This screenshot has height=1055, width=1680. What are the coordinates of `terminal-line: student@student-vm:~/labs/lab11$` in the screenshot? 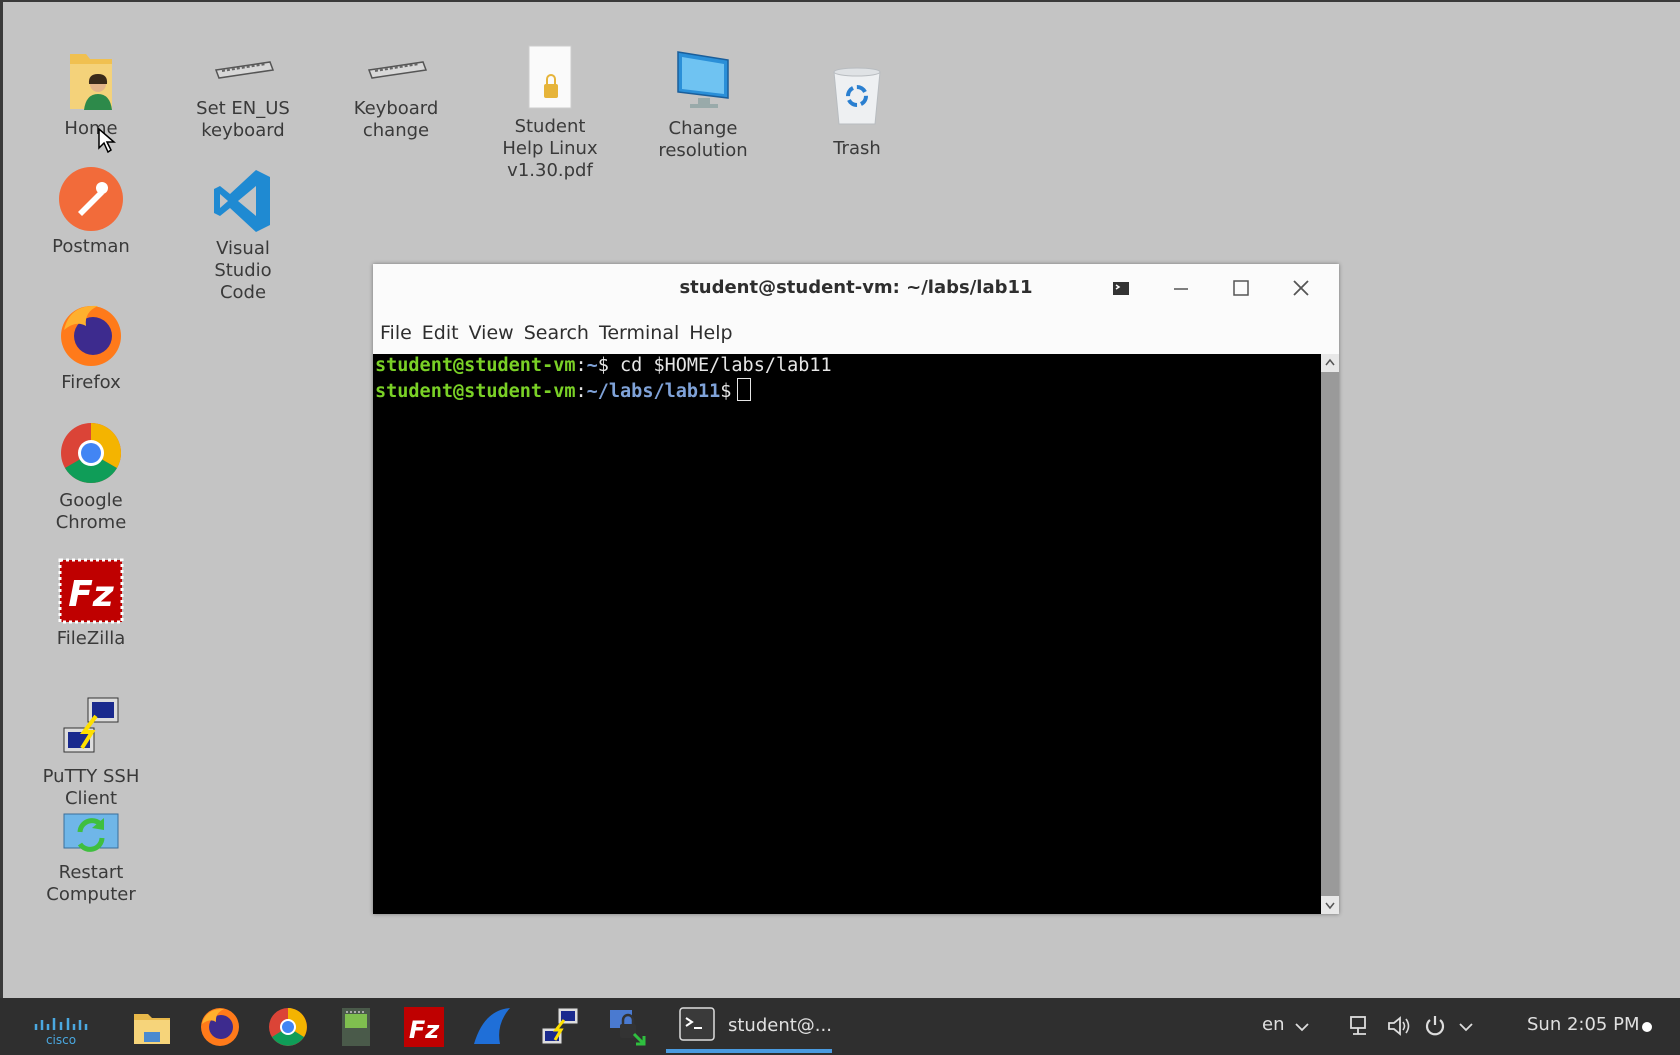 It's located at (848, 391).